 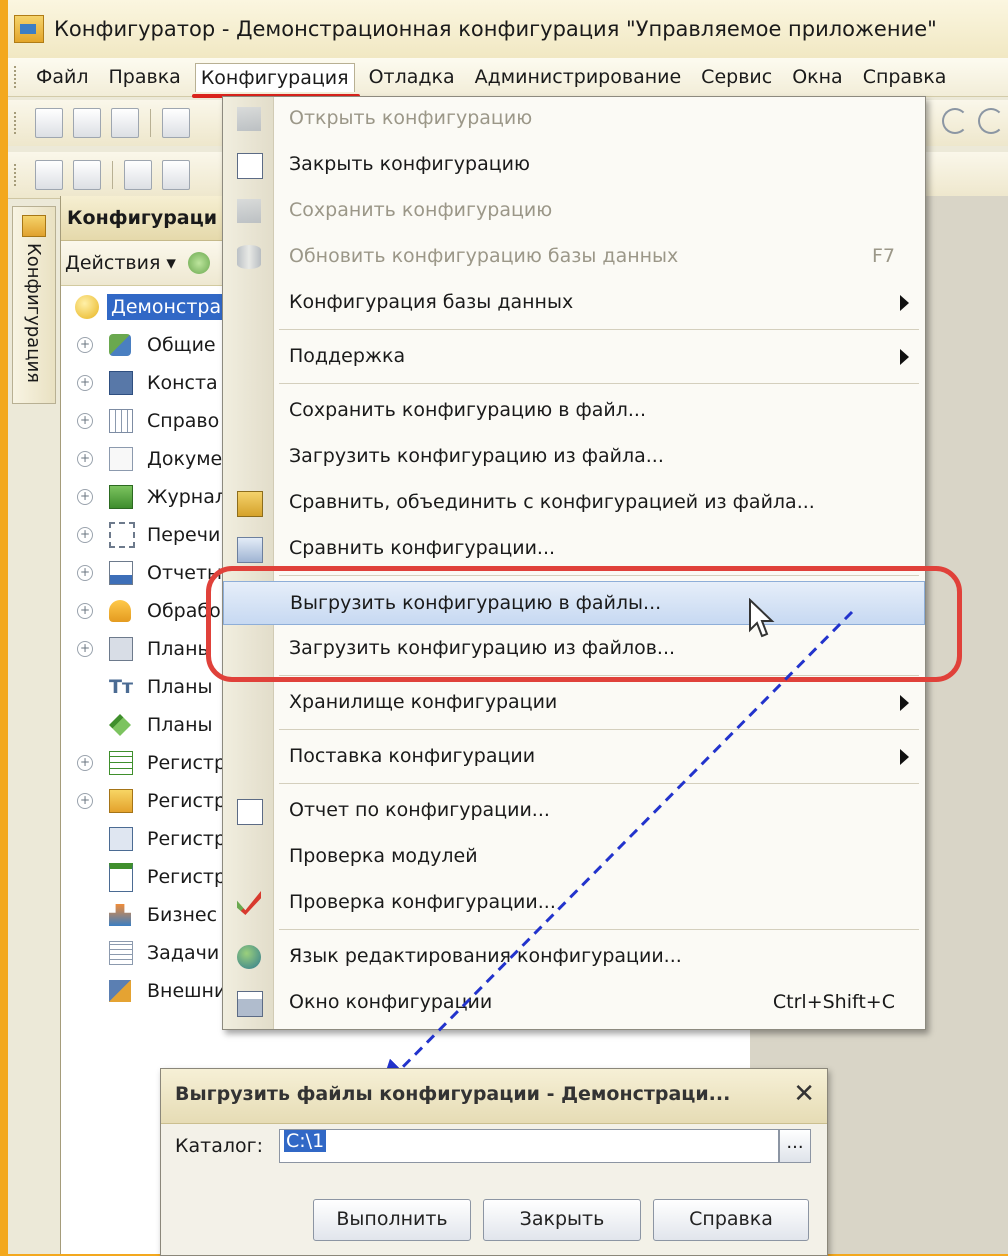 What do you see at coordinates (121, 801) in the screenshot?
I see `accumulation-registers-icon` at bounding box center [121, 801].